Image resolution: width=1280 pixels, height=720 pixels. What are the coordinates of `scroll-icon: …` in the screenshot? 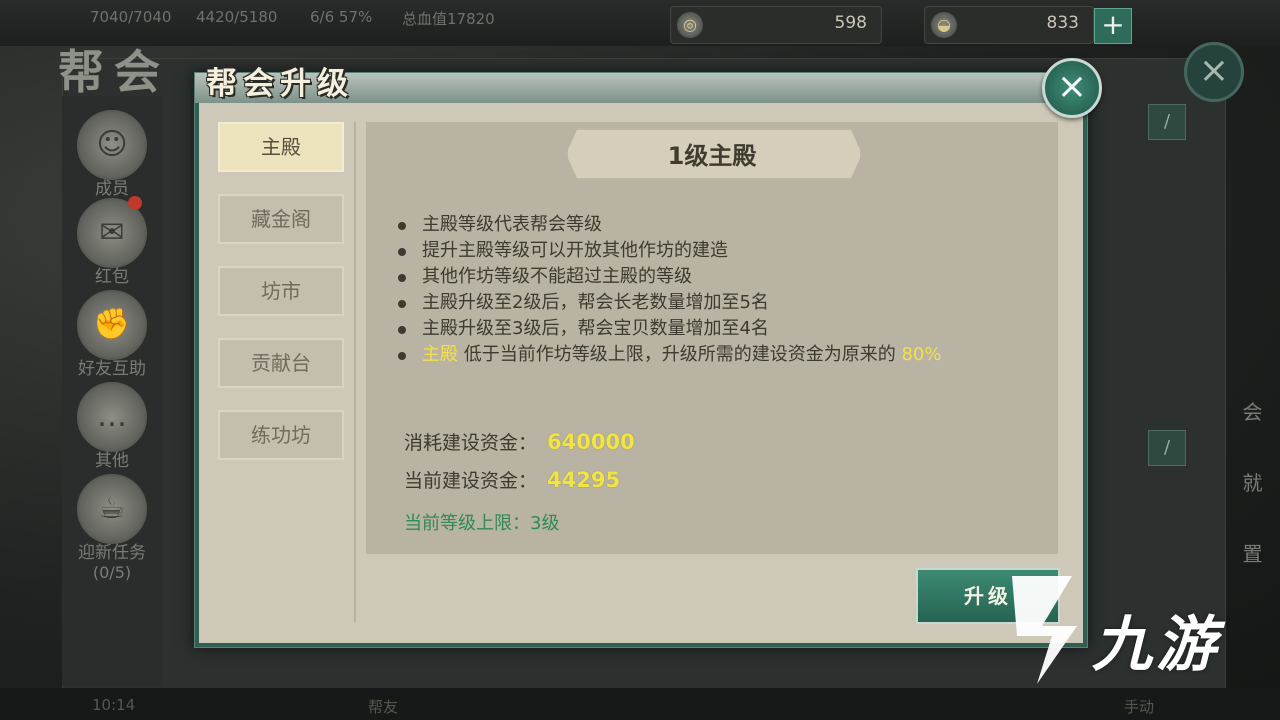 It's located at (112, 417).